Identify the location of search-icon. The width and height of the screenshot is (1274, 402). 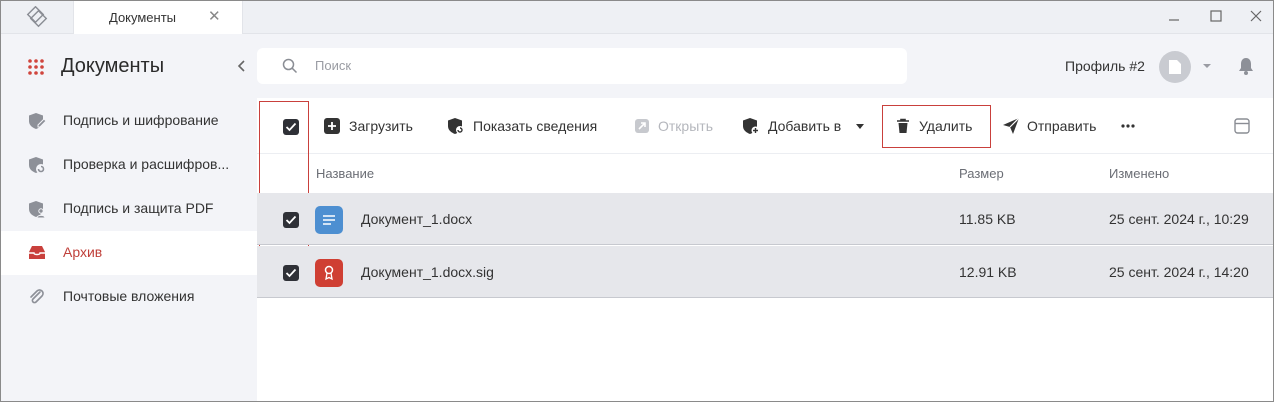
(290, 66).